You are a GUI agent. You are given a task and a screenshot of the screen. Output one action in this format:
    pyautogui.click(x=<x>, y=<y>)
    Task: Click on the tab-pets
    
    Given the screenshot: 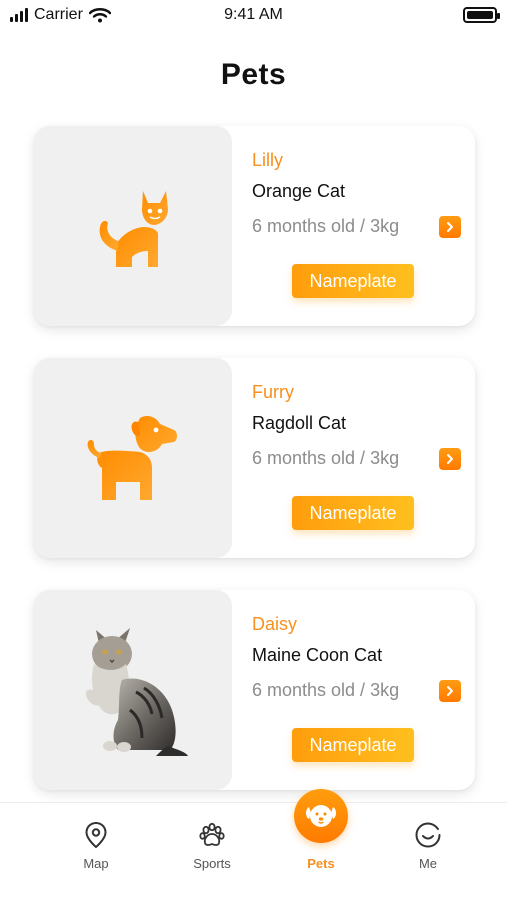 What is the action you would take?
    pyautogui.click(x=321, y=816)
    